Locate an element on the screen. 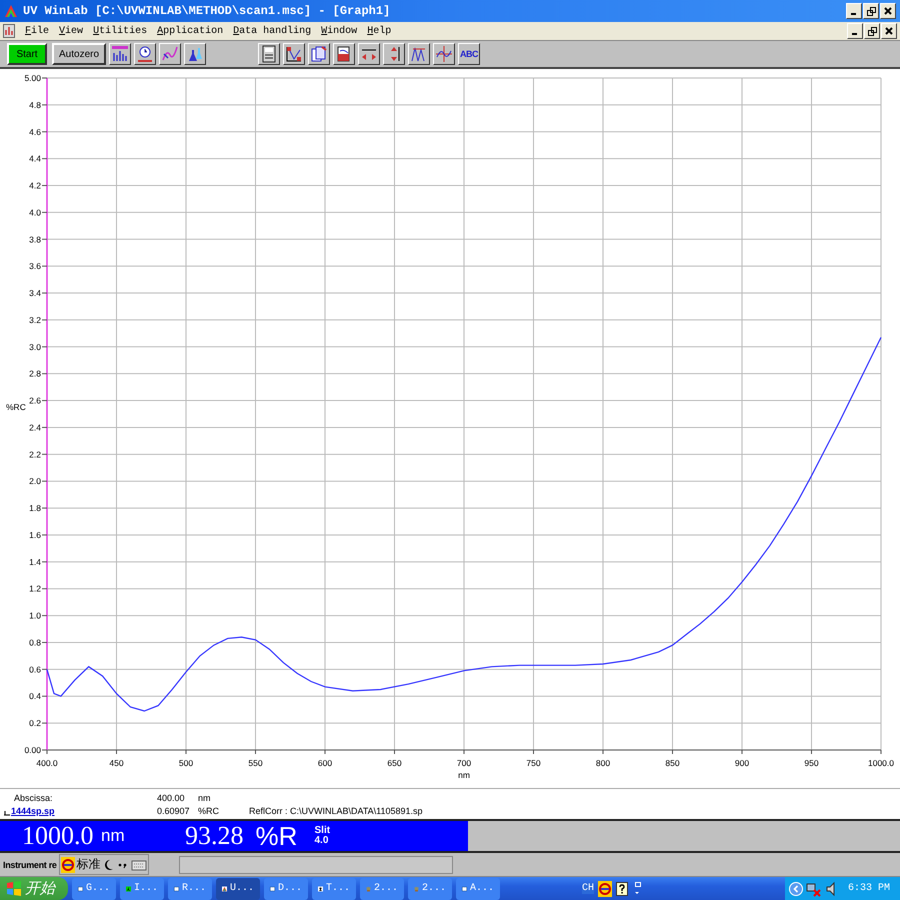 The image size is (900, 900). menu-item: Utilities is located at coordinates (120, 31).